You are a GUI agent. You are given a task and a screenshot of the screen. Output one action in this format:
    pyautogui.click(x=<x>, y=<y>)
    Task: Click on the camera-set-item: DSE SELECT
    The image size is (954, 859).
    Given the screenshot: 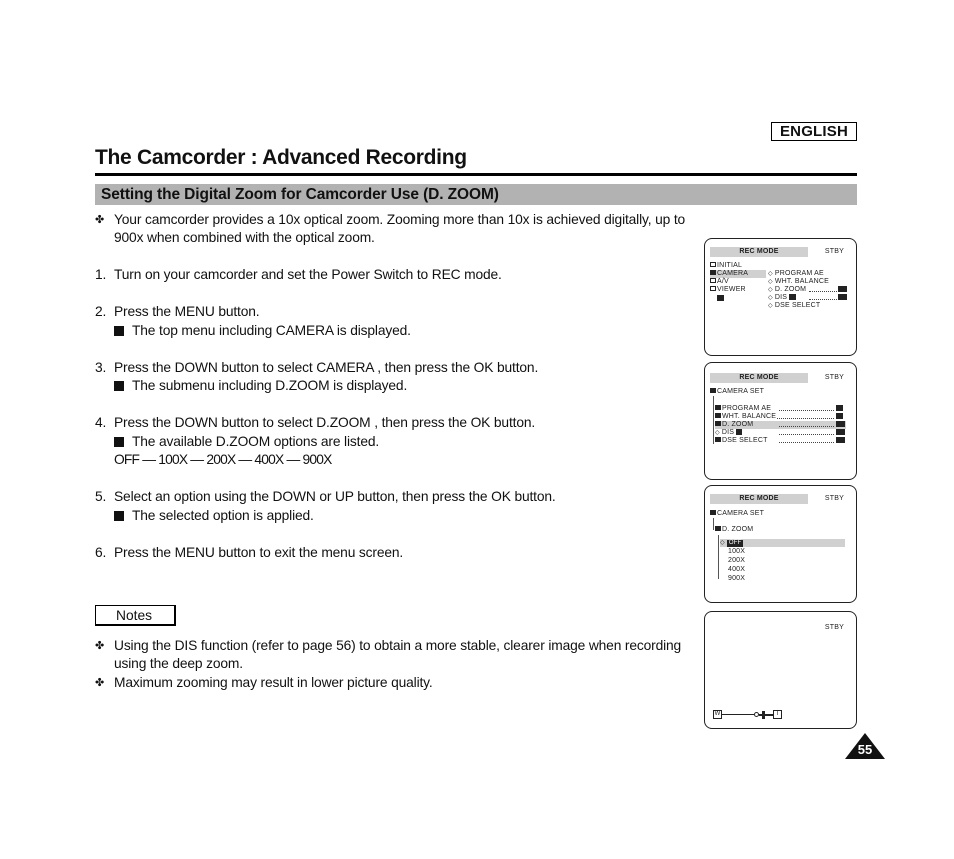 What is the action you would take?
    pyautogui.click(x=741, y=441)
    